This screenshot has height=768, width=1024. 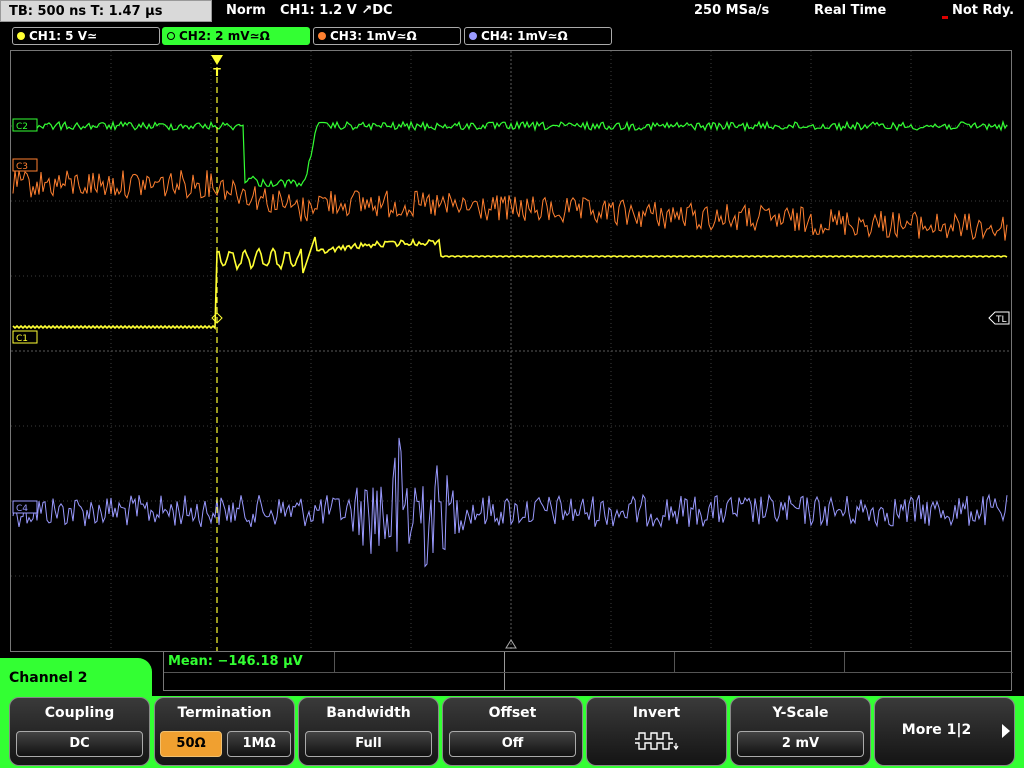 What do you see at coordinates (373, 36) in the screenshot?
I see `ch3-label: CH3: 1mV≃Ω` at bounding box center [373, 36].